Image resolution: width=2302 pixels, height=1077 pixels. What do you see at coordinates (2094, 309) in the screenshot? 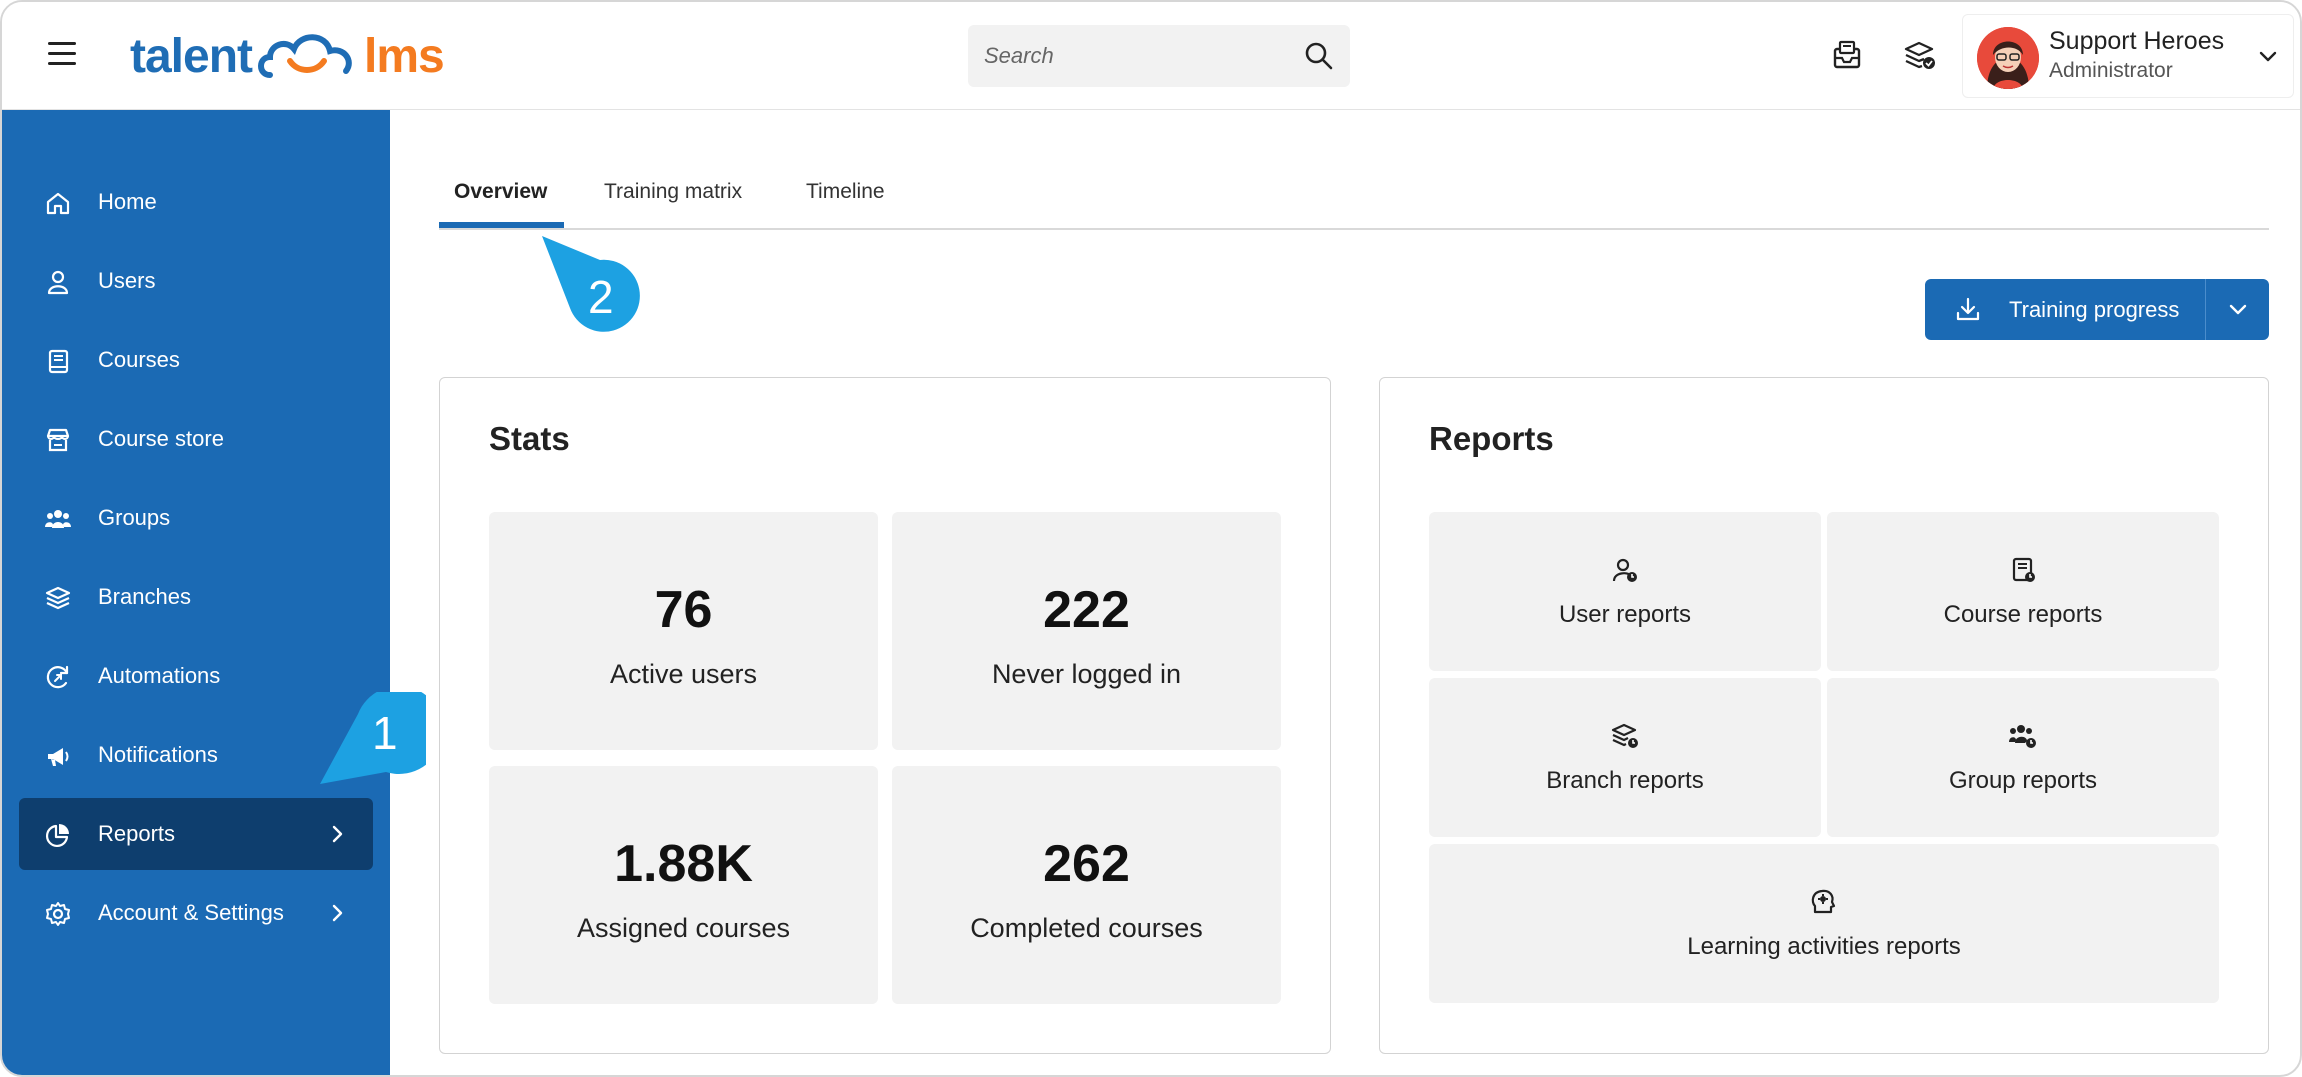
I see `training-progress-label: Training progress` at bounding box center [2094, 309].